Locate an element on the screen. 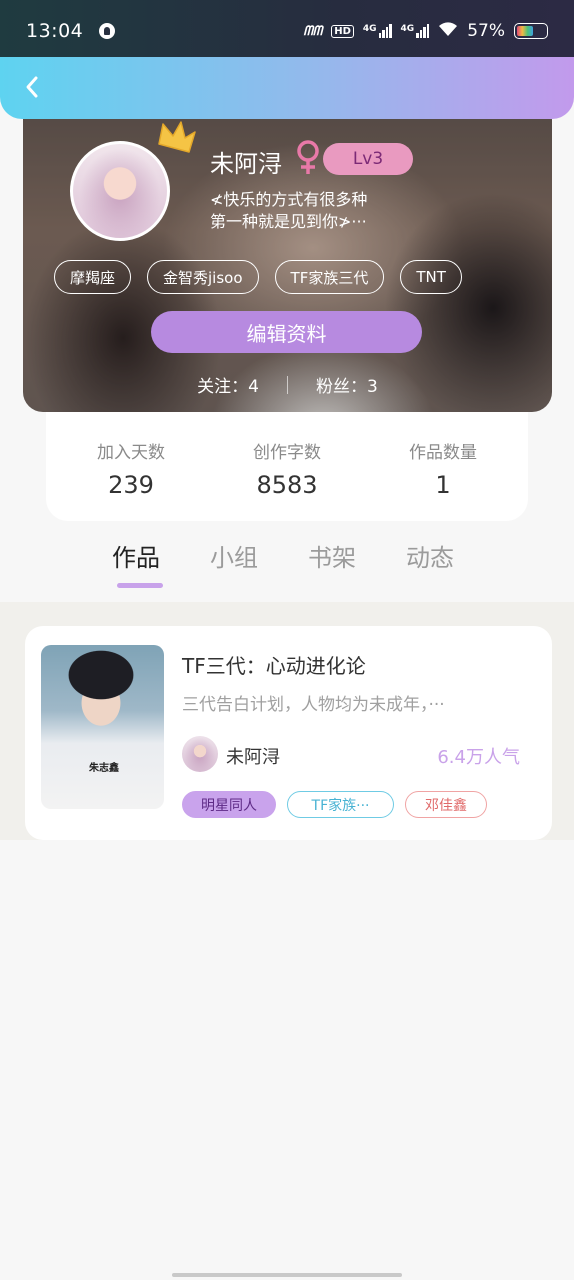  chevron-left-icon is located at coordinates (32, 87).